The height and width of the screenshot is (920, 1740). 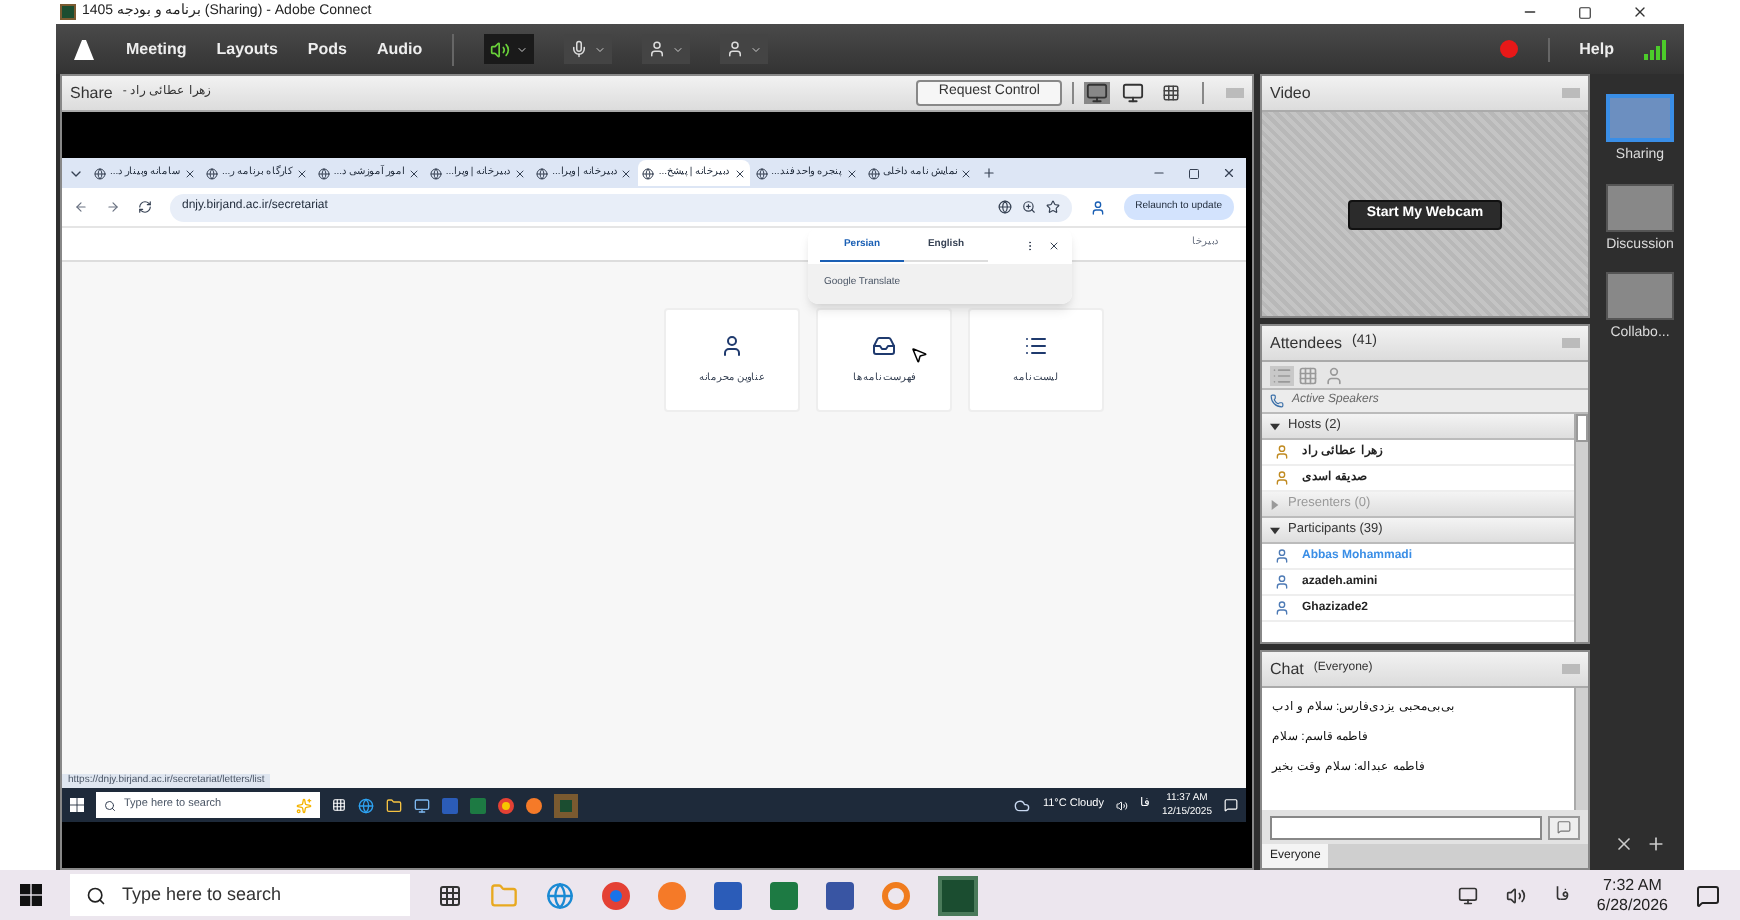 What do you see at coordinates (1022, 805) in the screenshot?
I see `weather-icon` at bounding box center [1022, 805].